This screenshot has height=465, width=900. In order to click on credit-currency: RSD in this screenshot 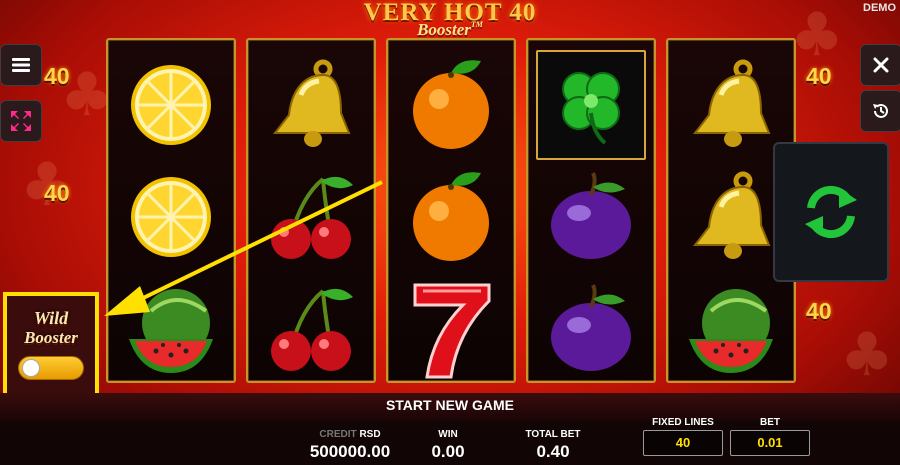, I will do `click(370, 434)`.